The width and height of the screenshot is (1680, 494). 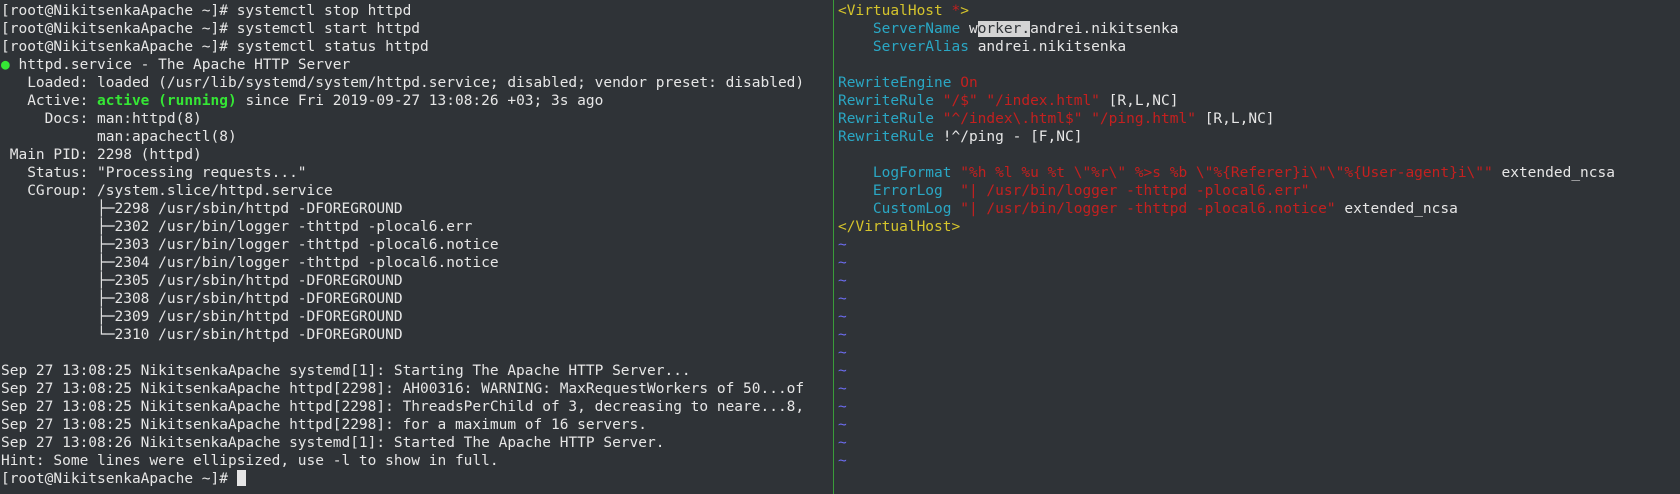 I want to click on cgroup-line: CGroup: /system.slice/httpd.service, so click(x=167, y=191).